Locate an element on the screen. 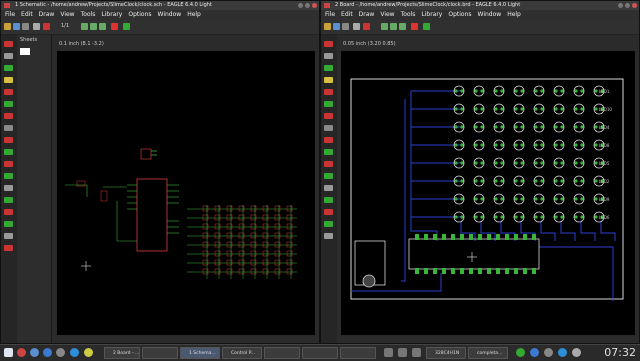 The image size is (640, 361). sheet-thumbnail is located at coordinates (25, 51).